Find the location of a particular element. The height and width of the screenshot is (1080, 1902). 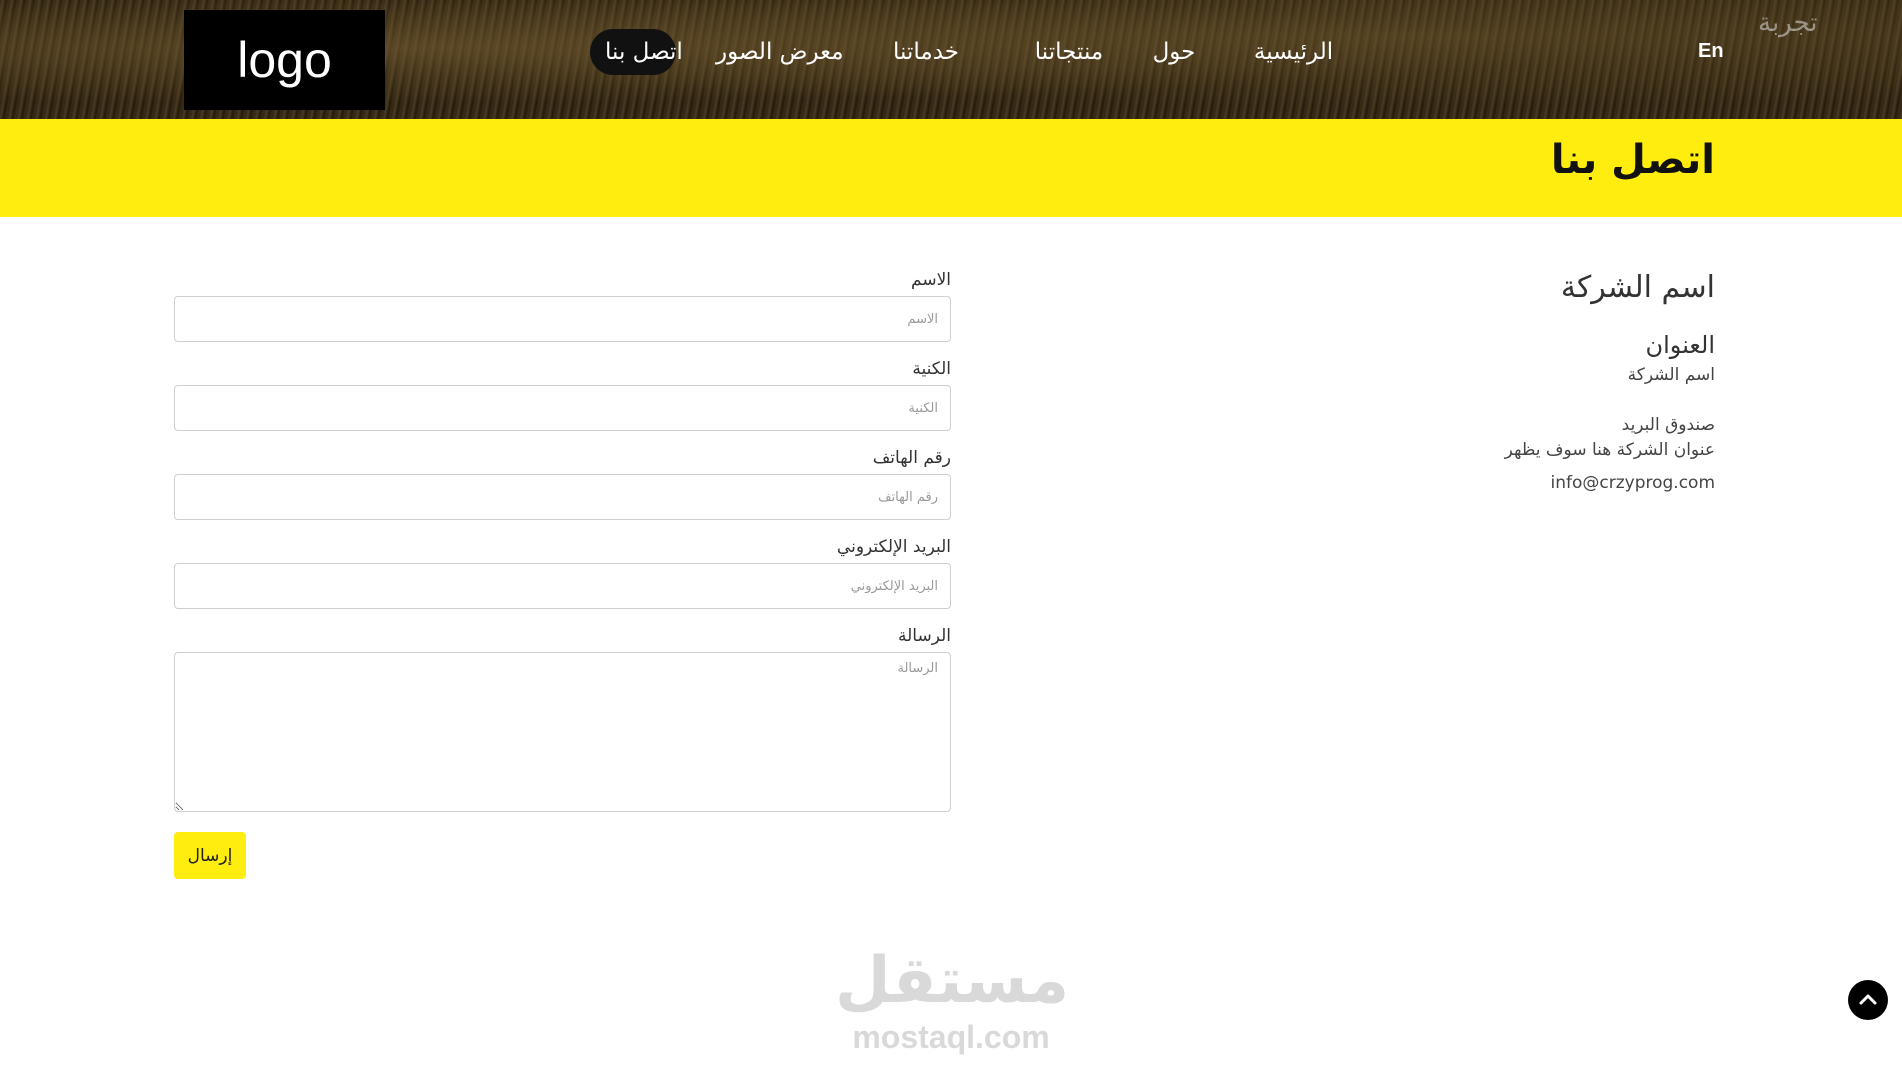

phone-input is located at coordinates (562, 497).